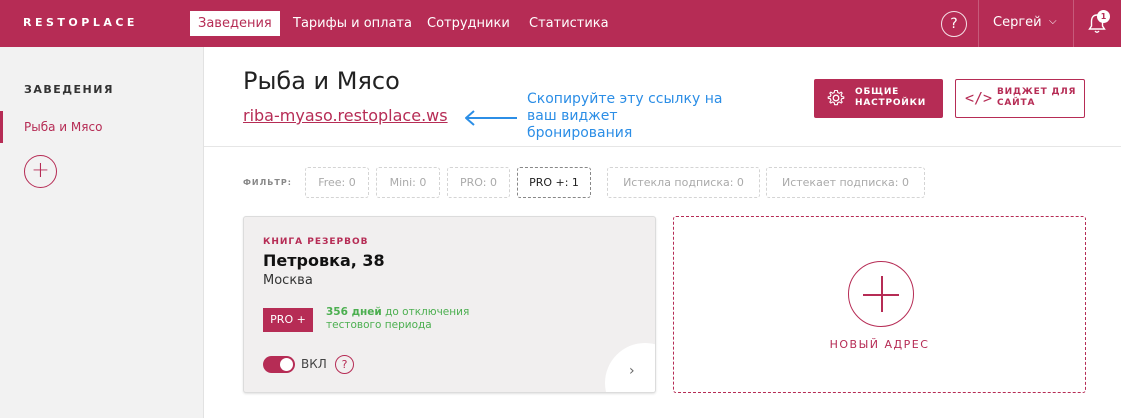  Describe the element at coordinates (632, 371) in the screenshot. I see `chevron-right-icon: ›` at that location.